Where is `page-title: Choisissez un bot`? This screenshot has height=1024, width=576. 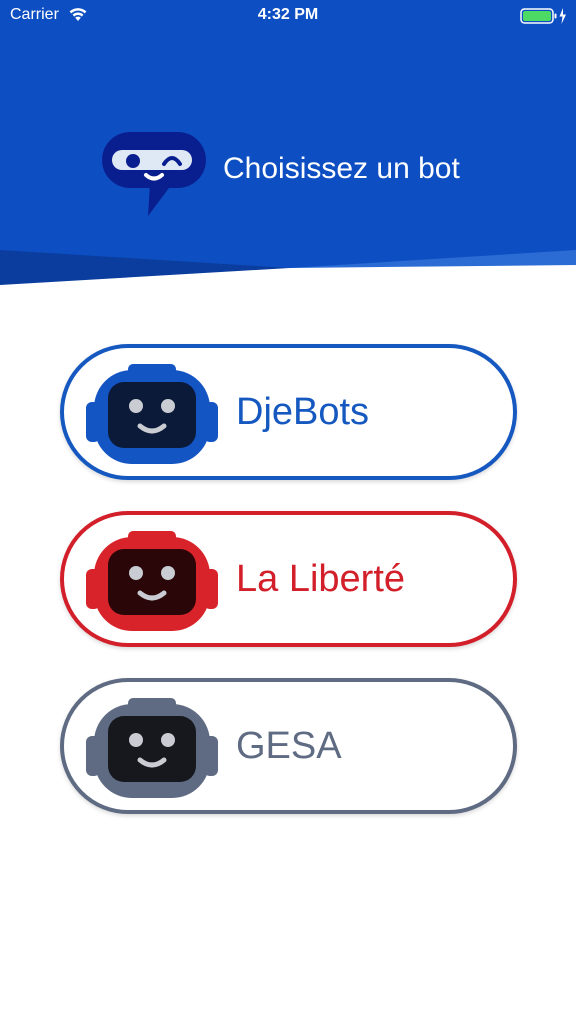 page-title: Choisissez un bot is located at coordinates (341, 168).